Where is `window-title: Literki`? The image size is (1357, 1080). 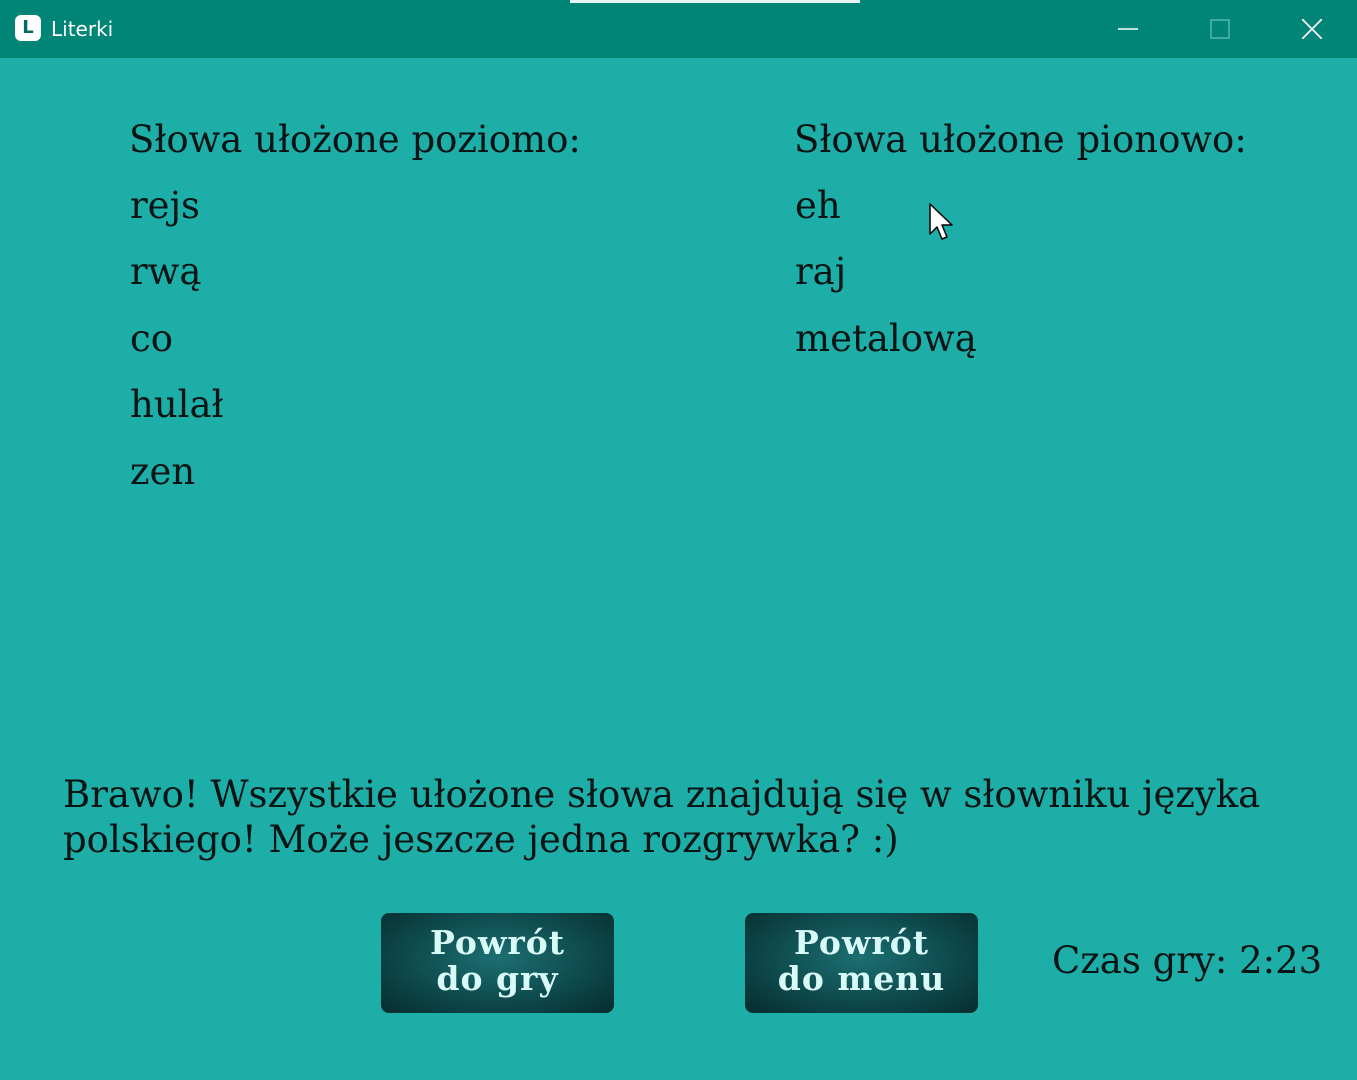 window-title: Literki is located at coordinates (82, 29).